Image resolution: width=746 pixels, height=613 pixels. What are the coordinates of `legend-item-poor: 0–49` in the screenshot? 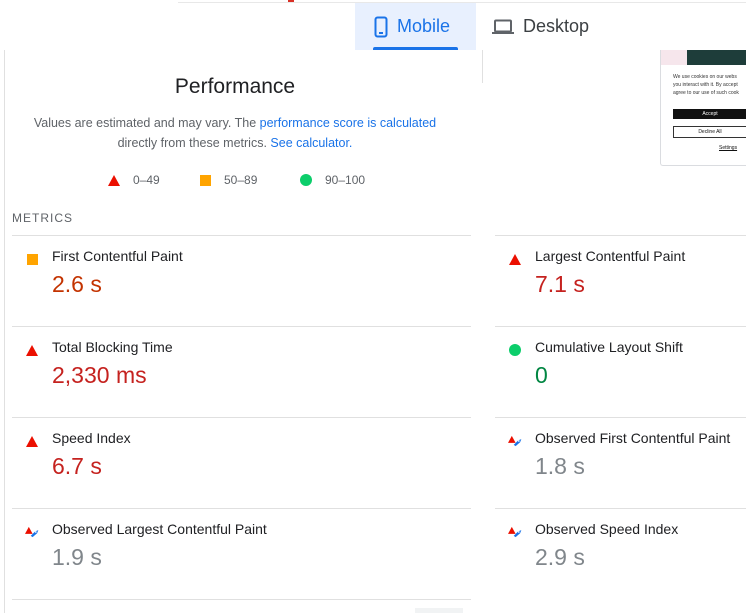 It's located at (134, 180).